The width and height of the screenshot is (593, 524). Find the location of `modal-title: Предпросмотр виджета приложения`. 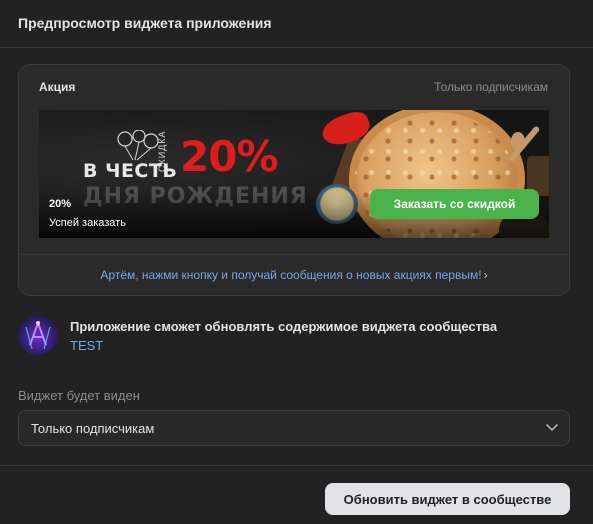

modal-title: Предпросмотр виджета приложения is located at coordinates (145, 23).